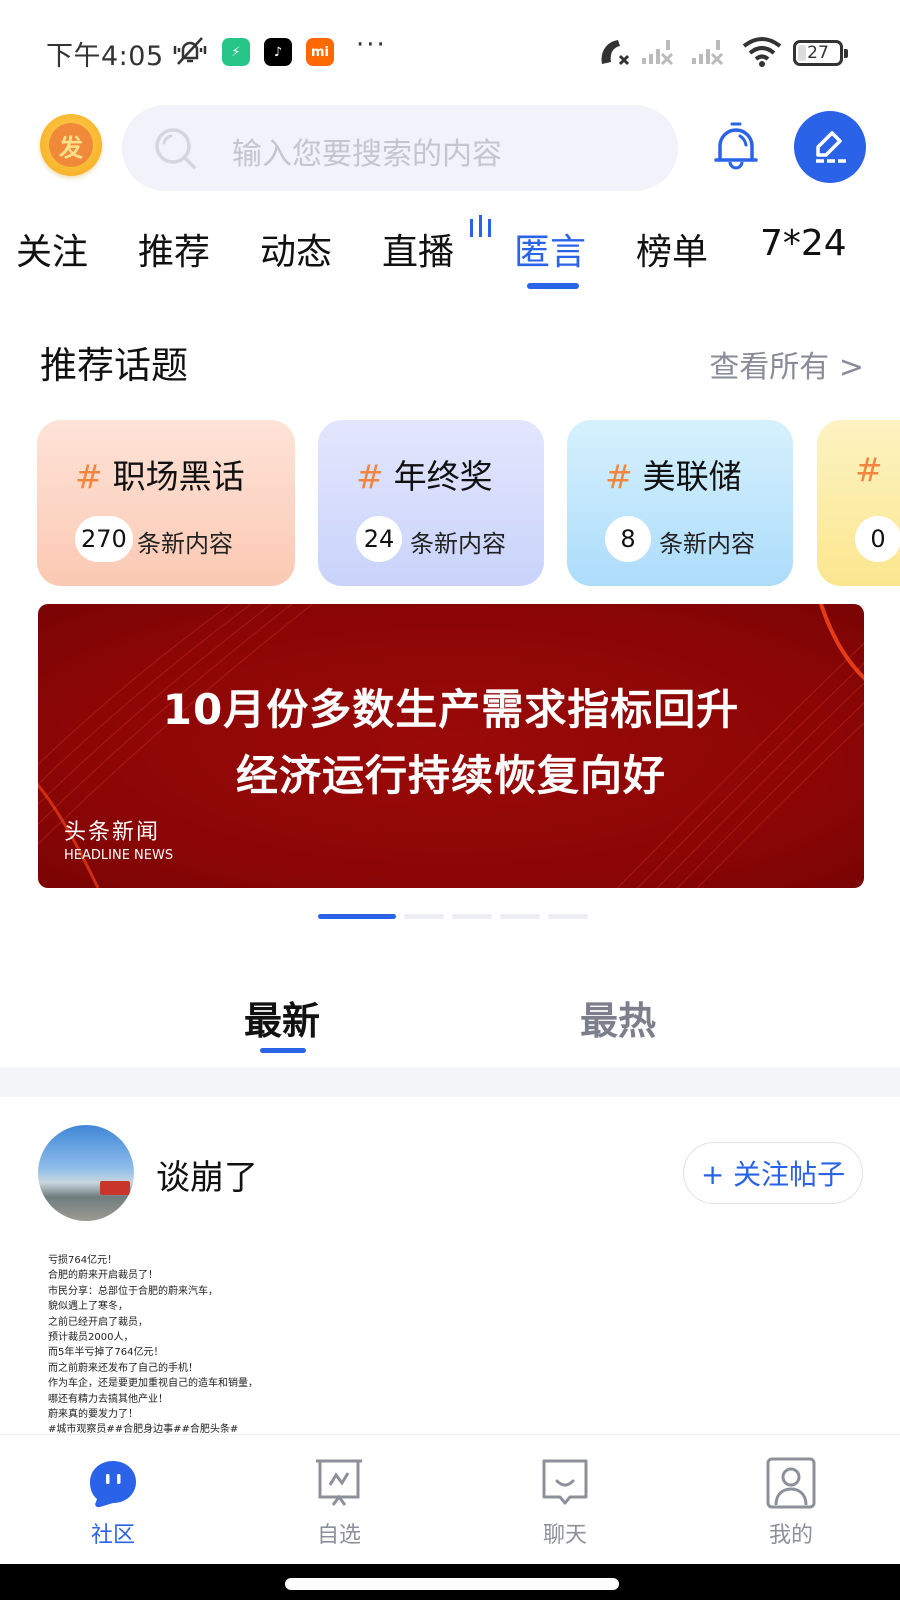  I want to click on tab-follow: 关注, so click(52, 249).